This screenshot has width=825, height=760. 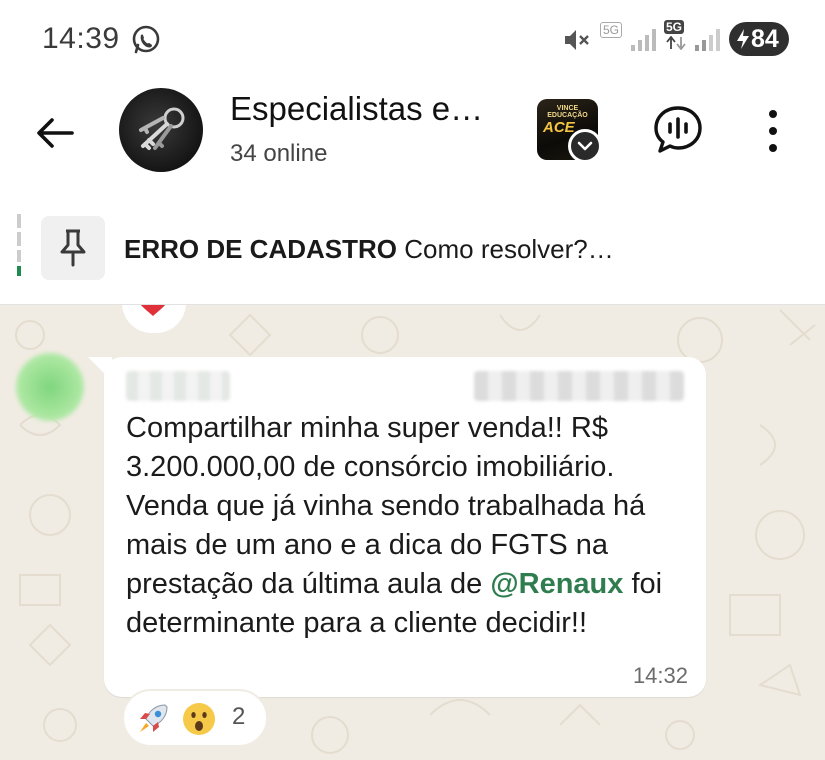 What do you see at coordinates (643, 40) in the screenshot?
I see `signal-icon` at bounding box center [643, 40].